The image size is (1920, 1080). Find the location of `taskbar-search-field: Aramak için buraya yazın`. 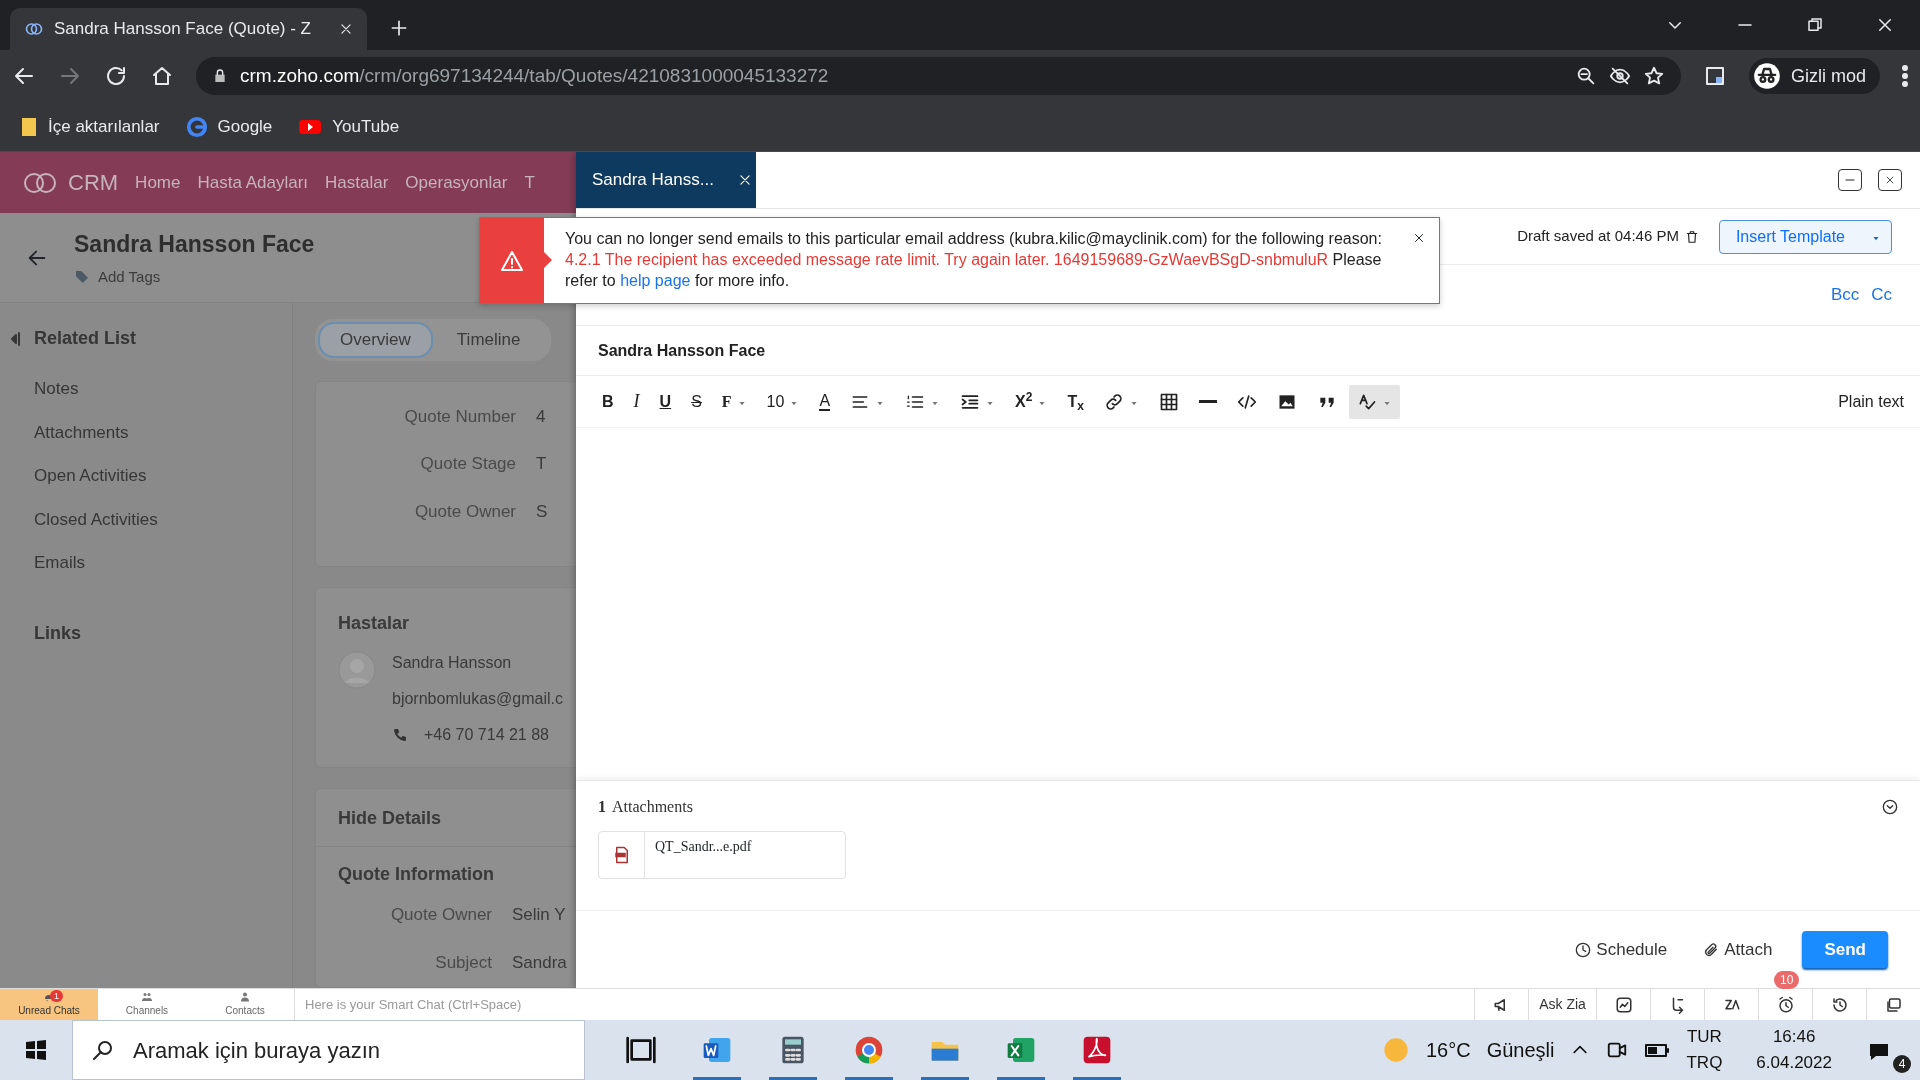

taskbar-search-field: Aramak için buraya yazın is located at coordinates (328, 1050).